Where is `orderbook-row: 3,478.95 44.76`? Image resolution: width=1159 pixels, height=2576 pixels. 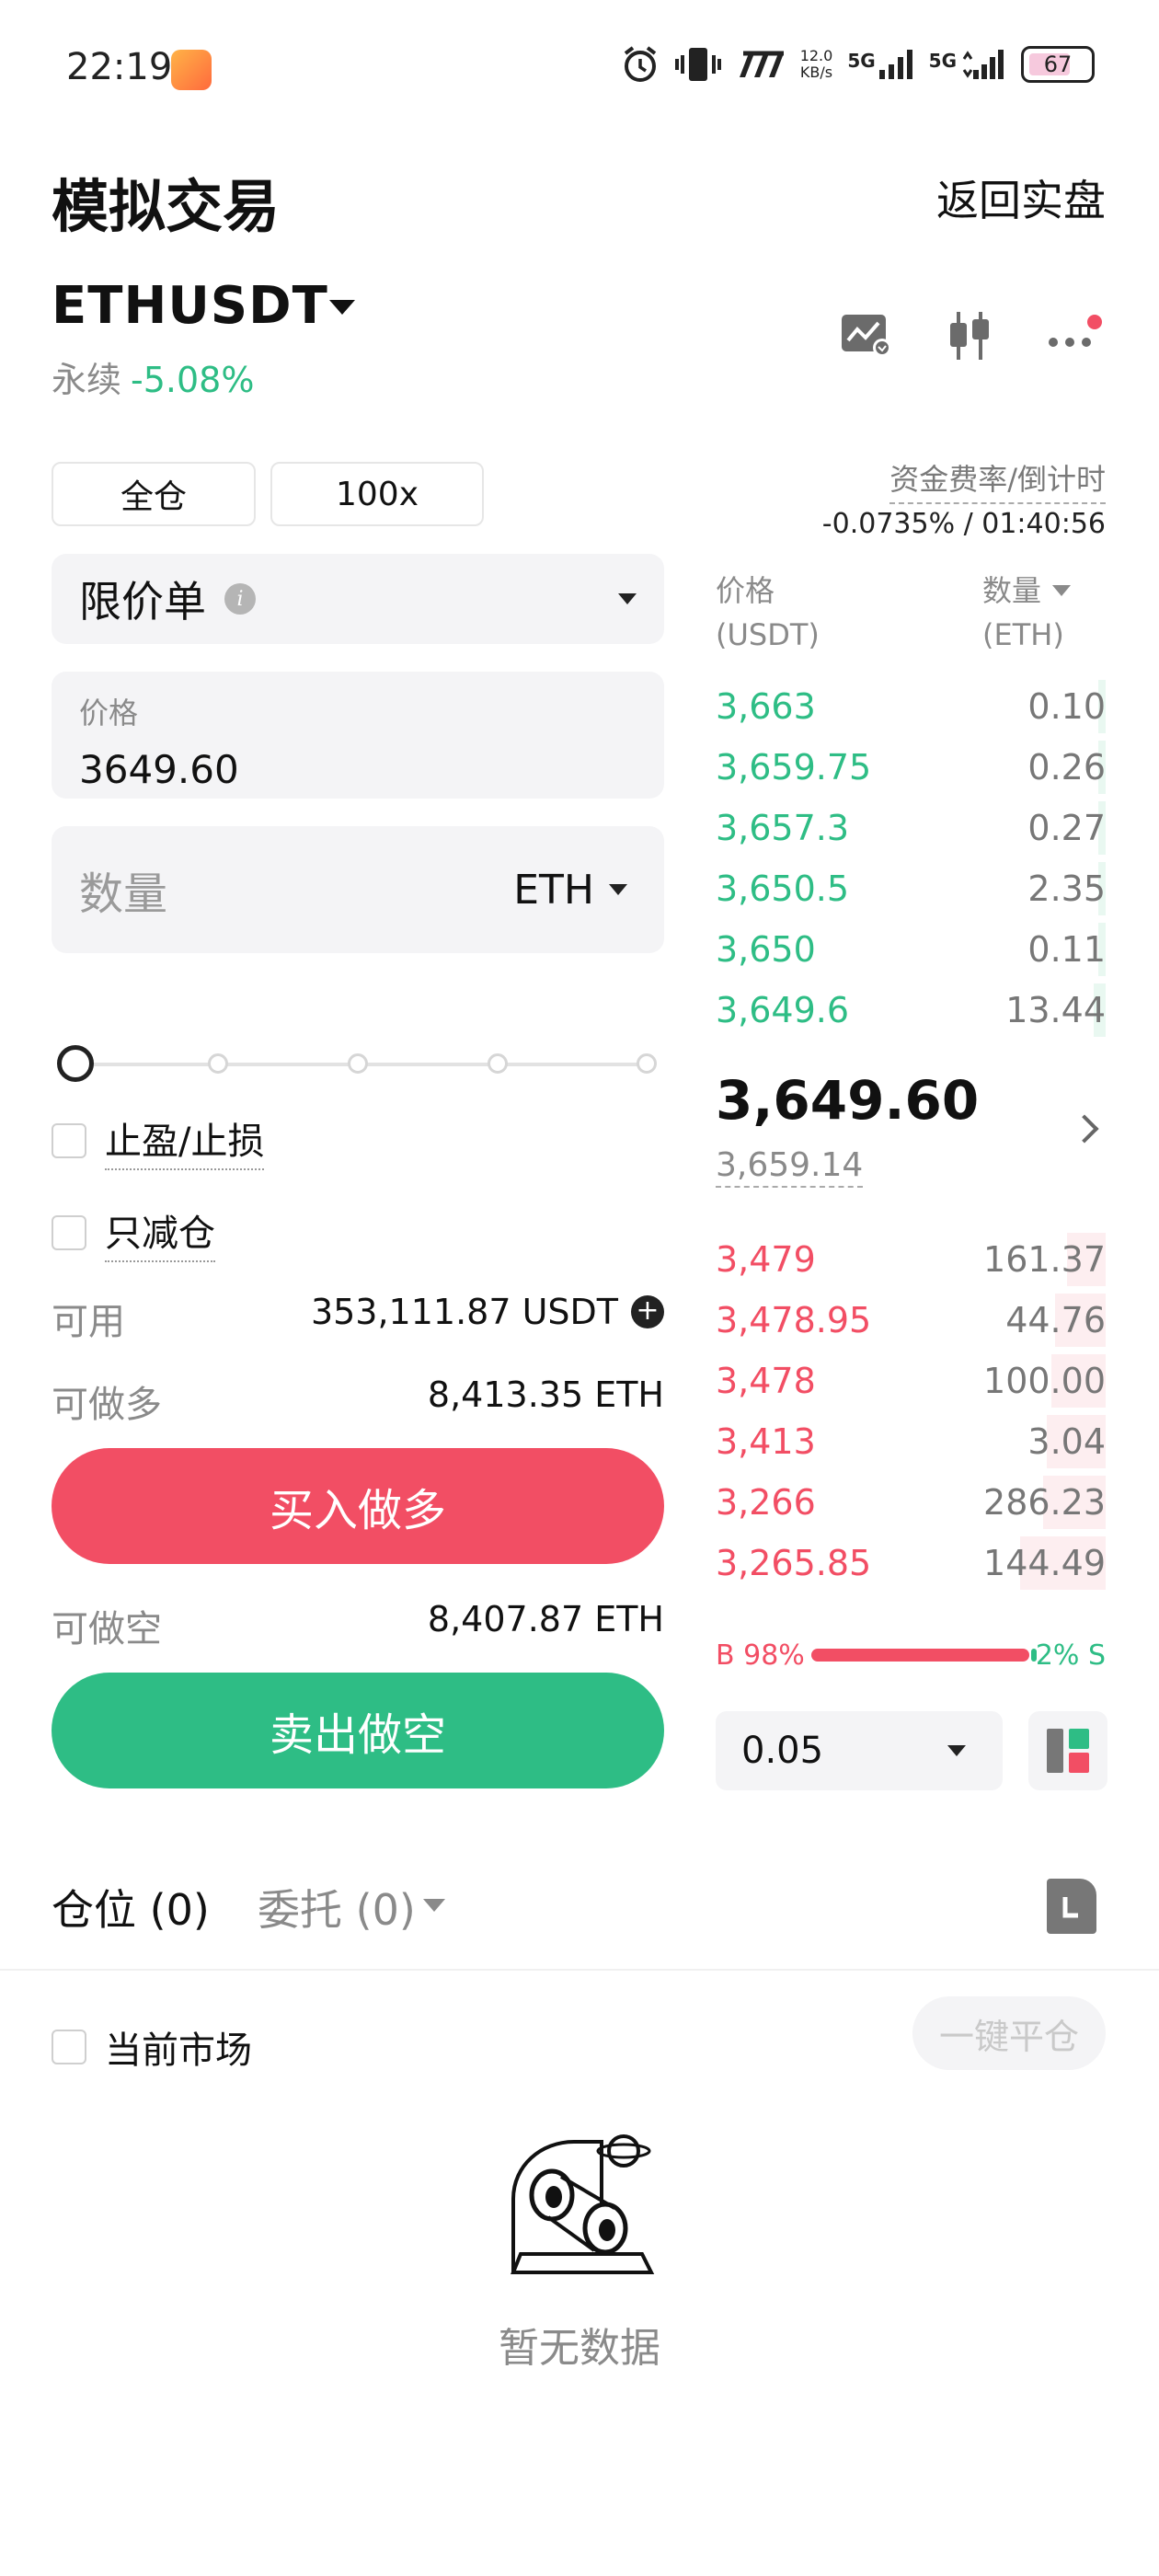 orderbook-row: 3,478.95 44.76 is located at coordinates (911, 1320).